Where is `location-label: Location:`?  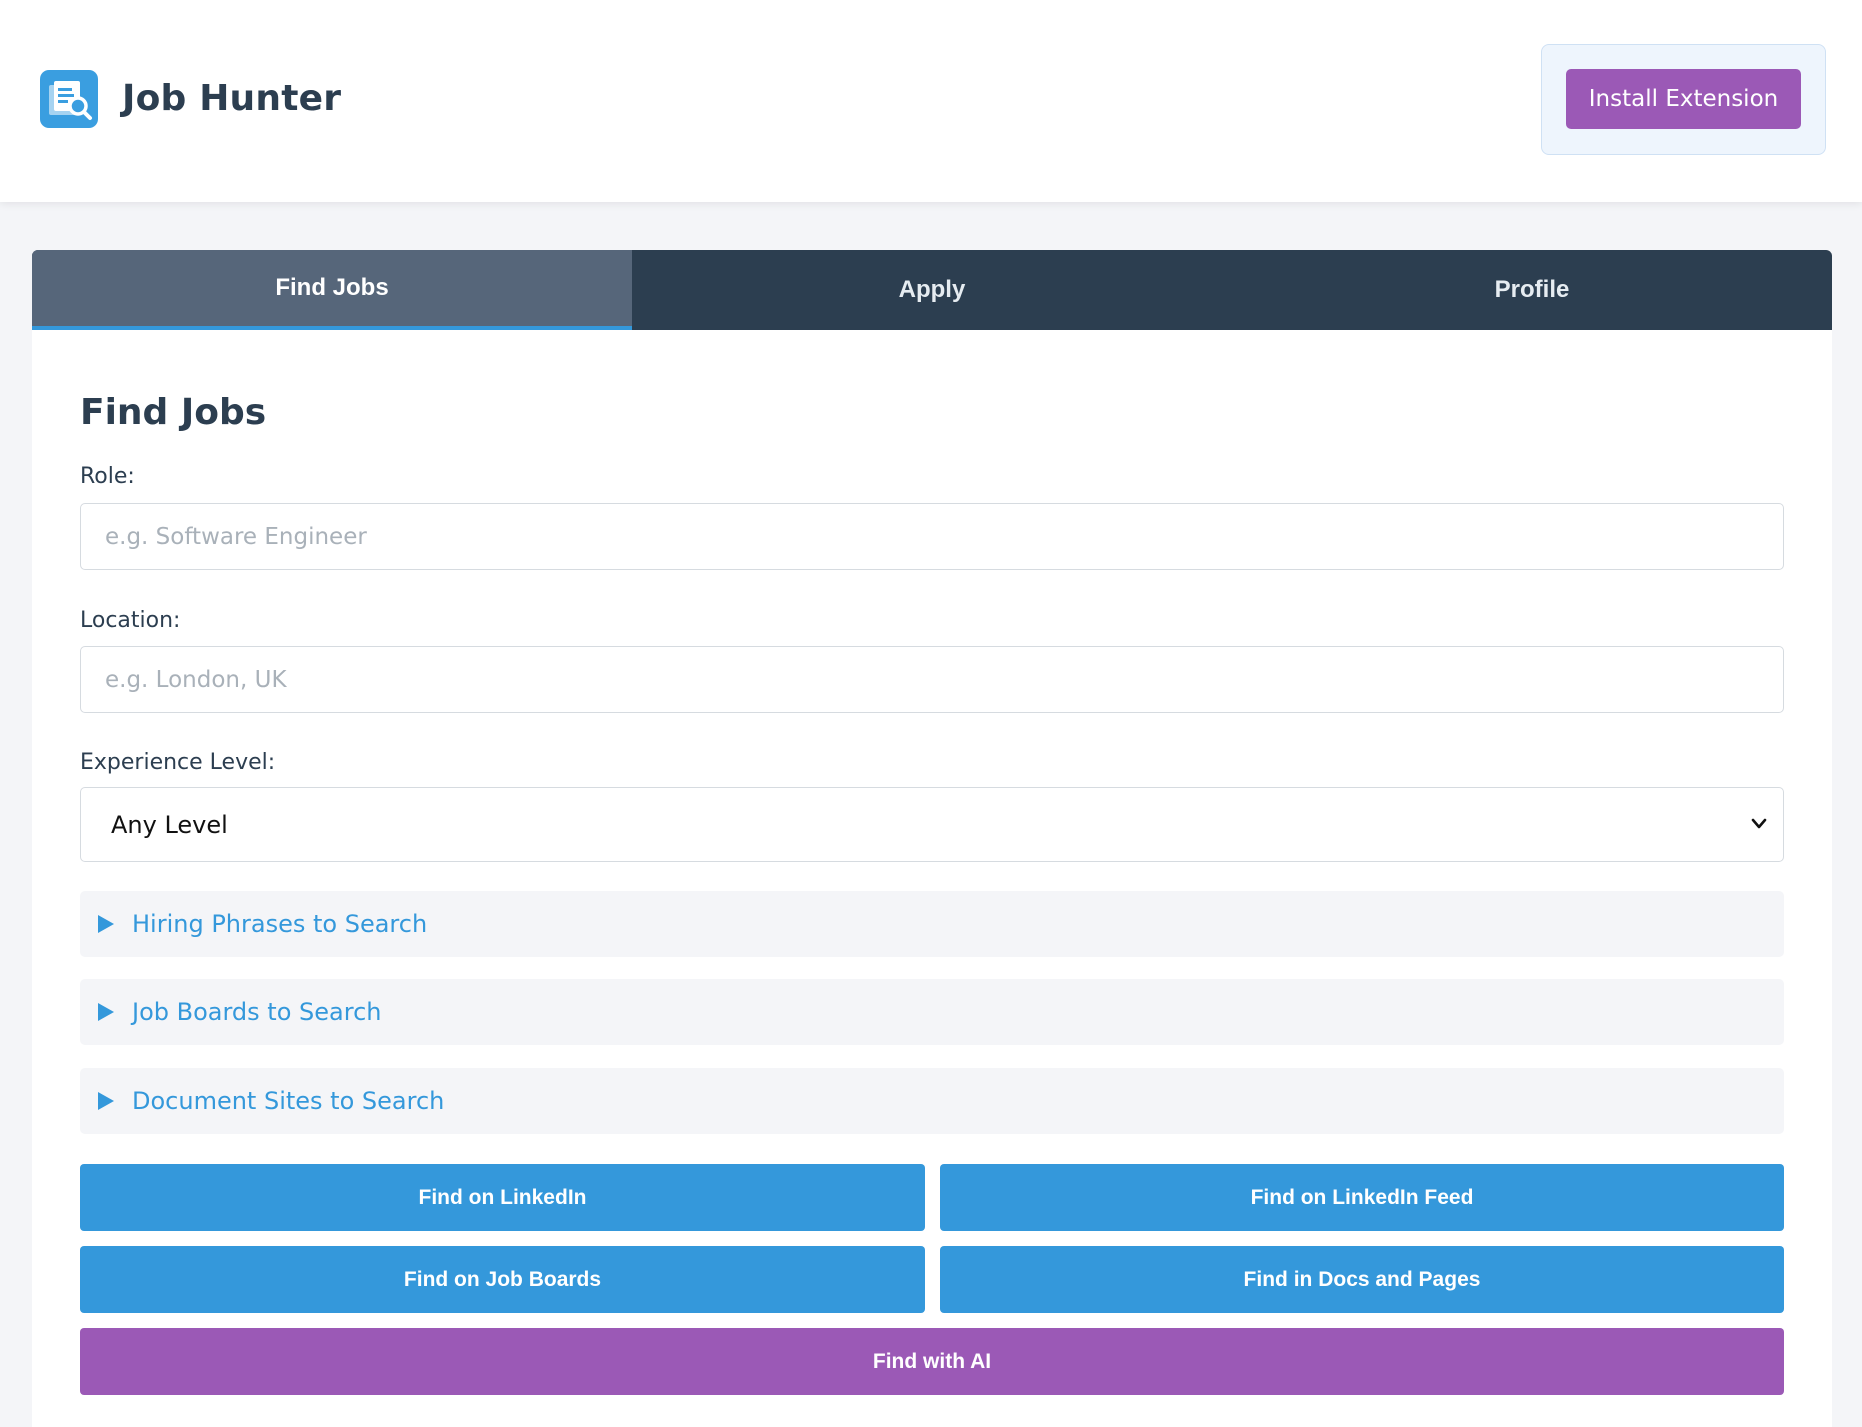 location-label: Location: is located at coordinates (130, 620).